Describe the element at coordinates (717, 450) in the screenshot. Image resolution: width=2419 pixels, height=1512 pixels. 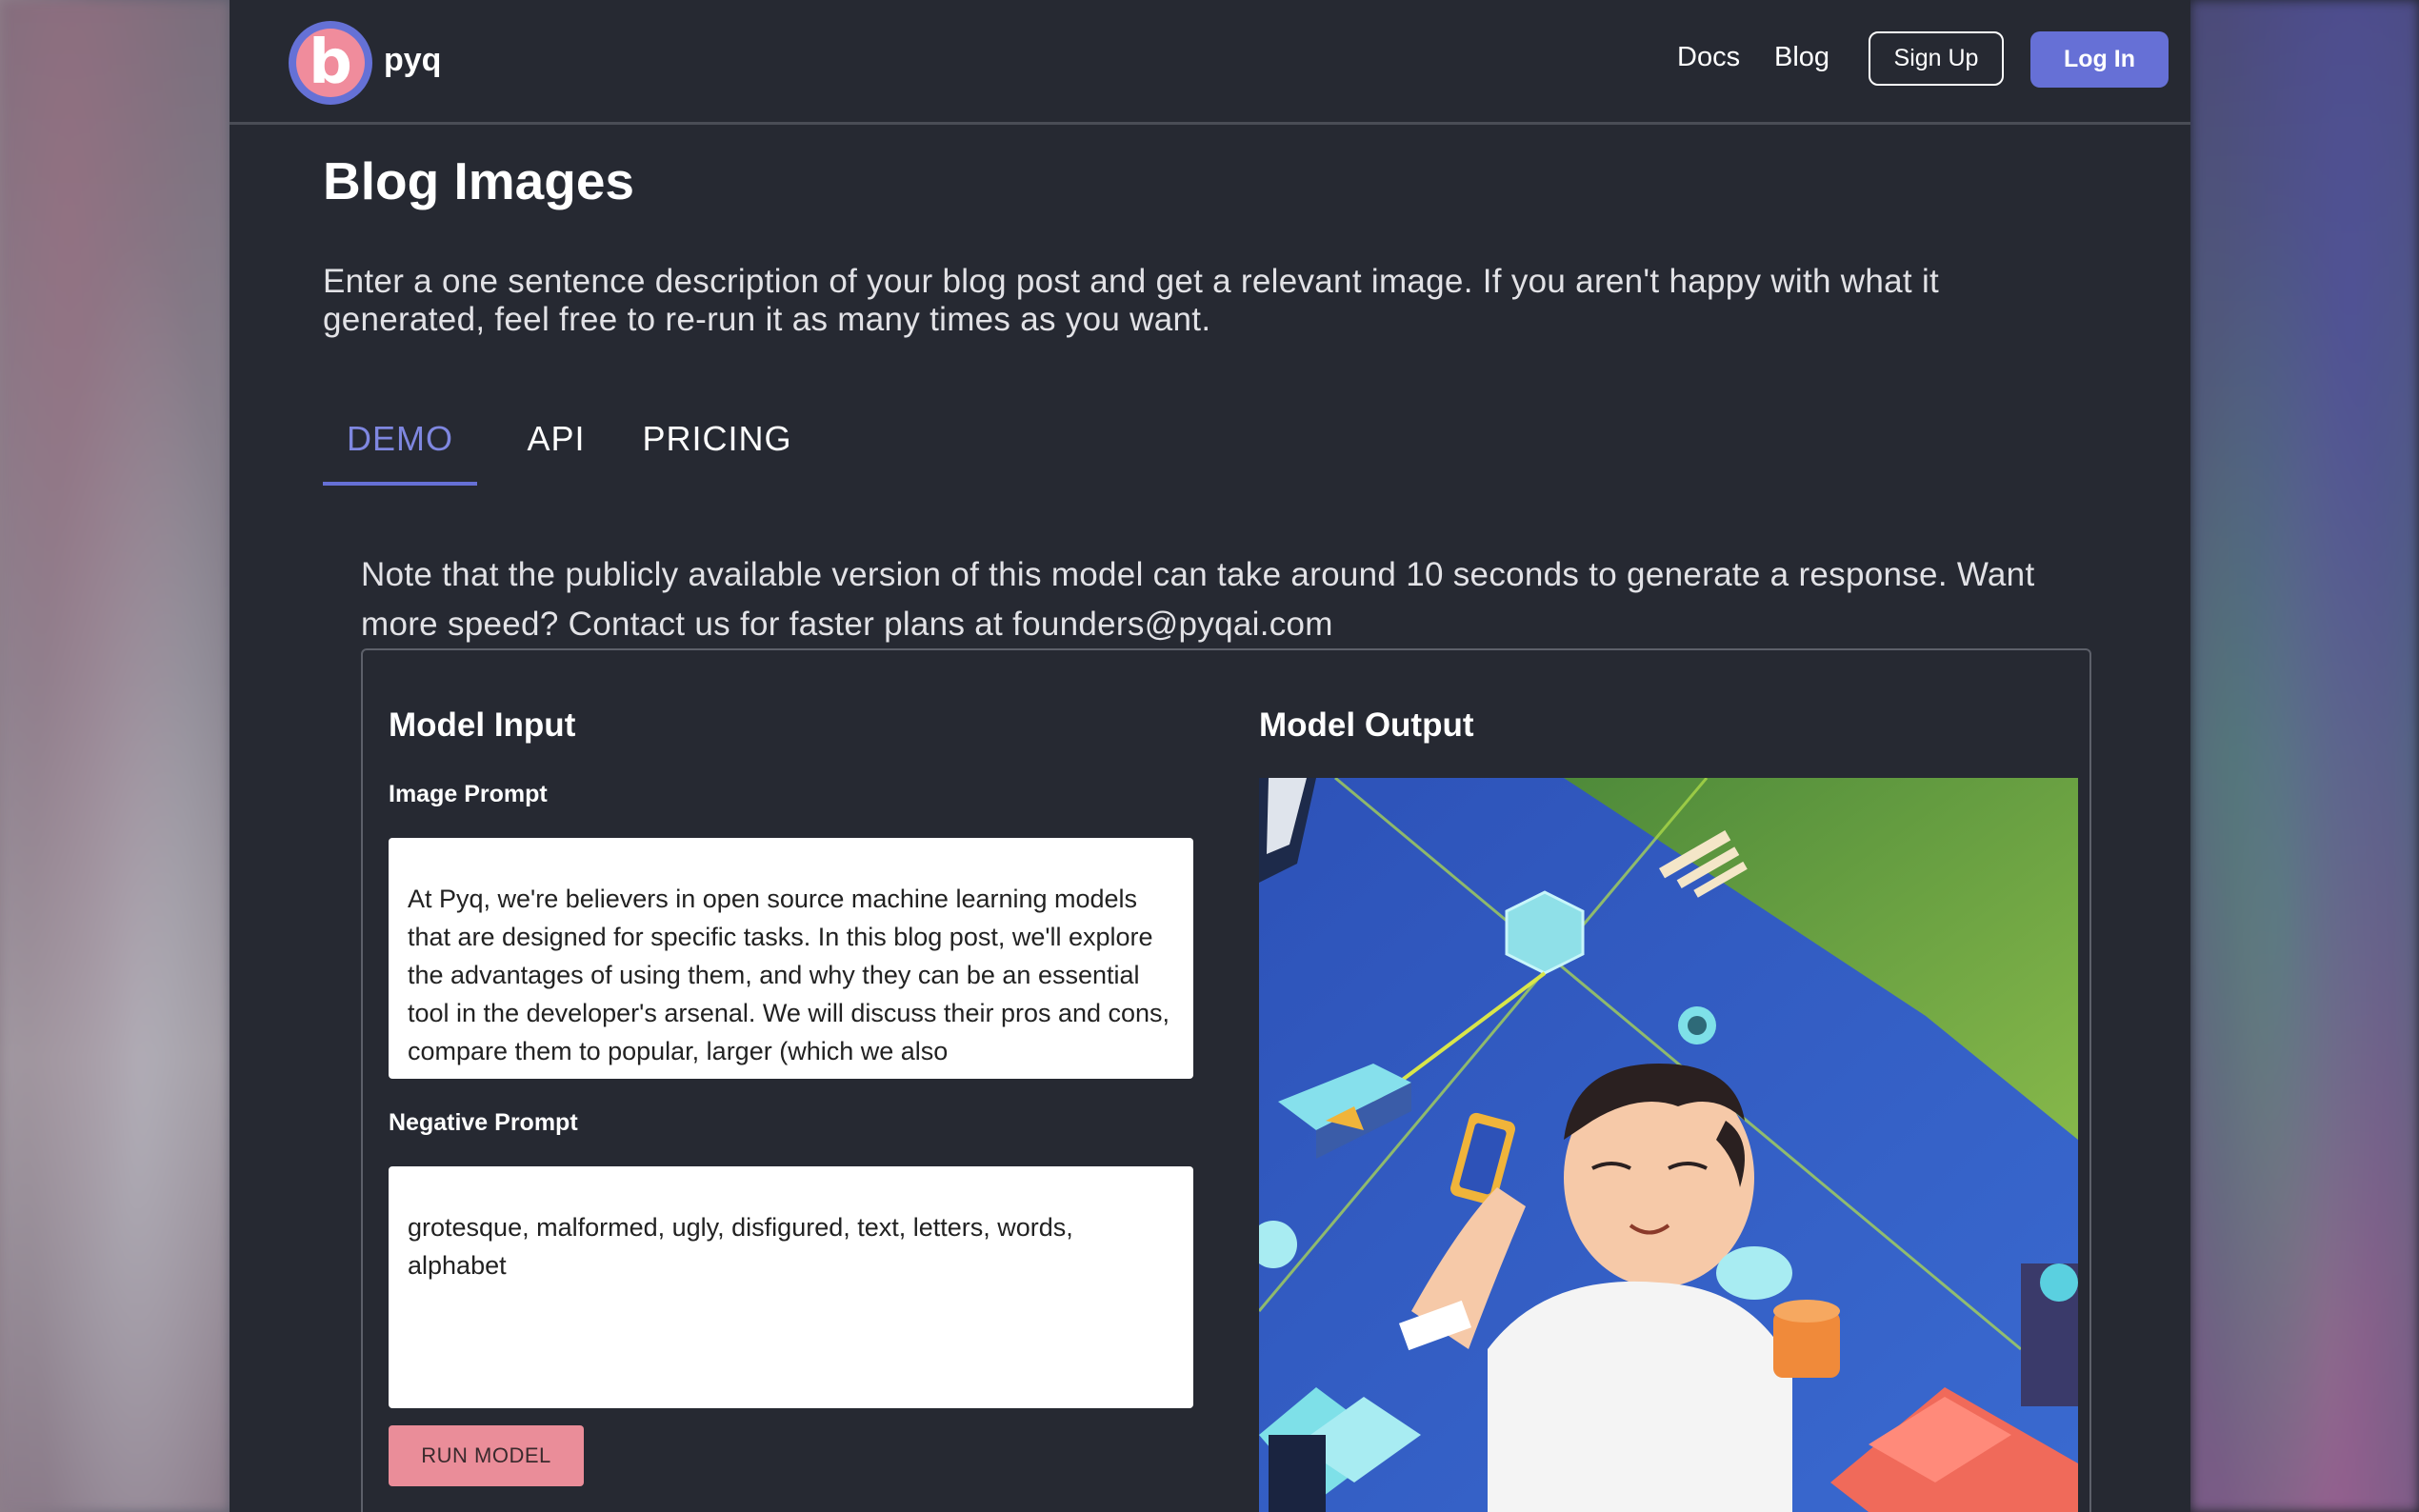
I see `tab-pricing: PRICING` at that location.